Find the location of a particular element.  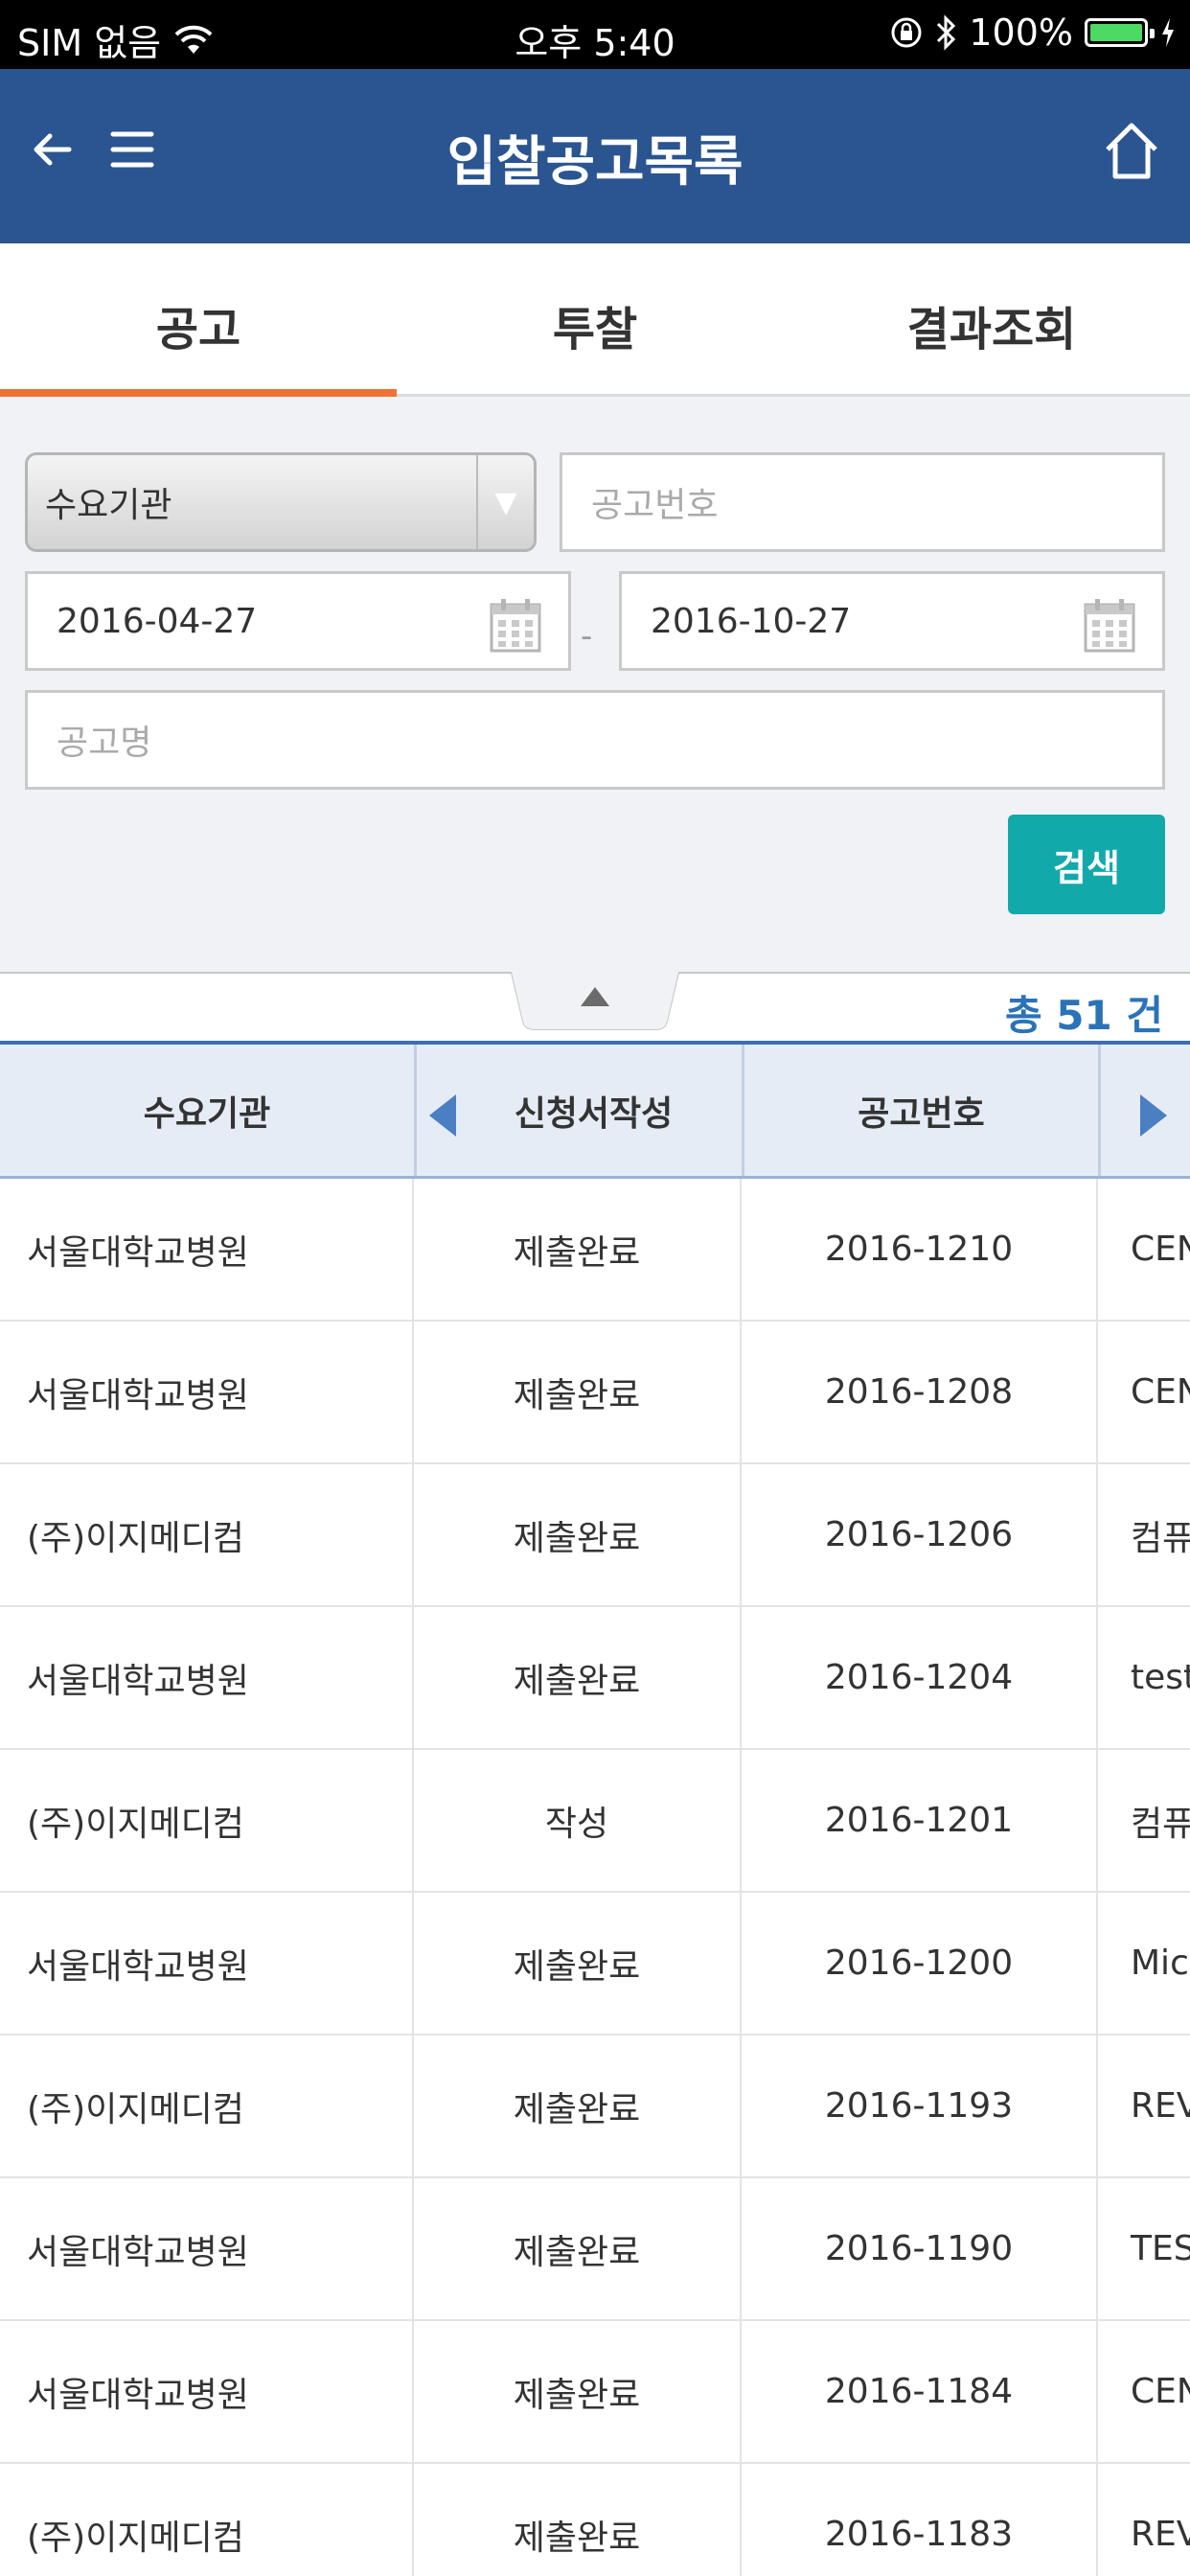

table-row: (주)이지메디컴 작성 2016-1201 컴퓨 is located at coordinates (595, 1821).